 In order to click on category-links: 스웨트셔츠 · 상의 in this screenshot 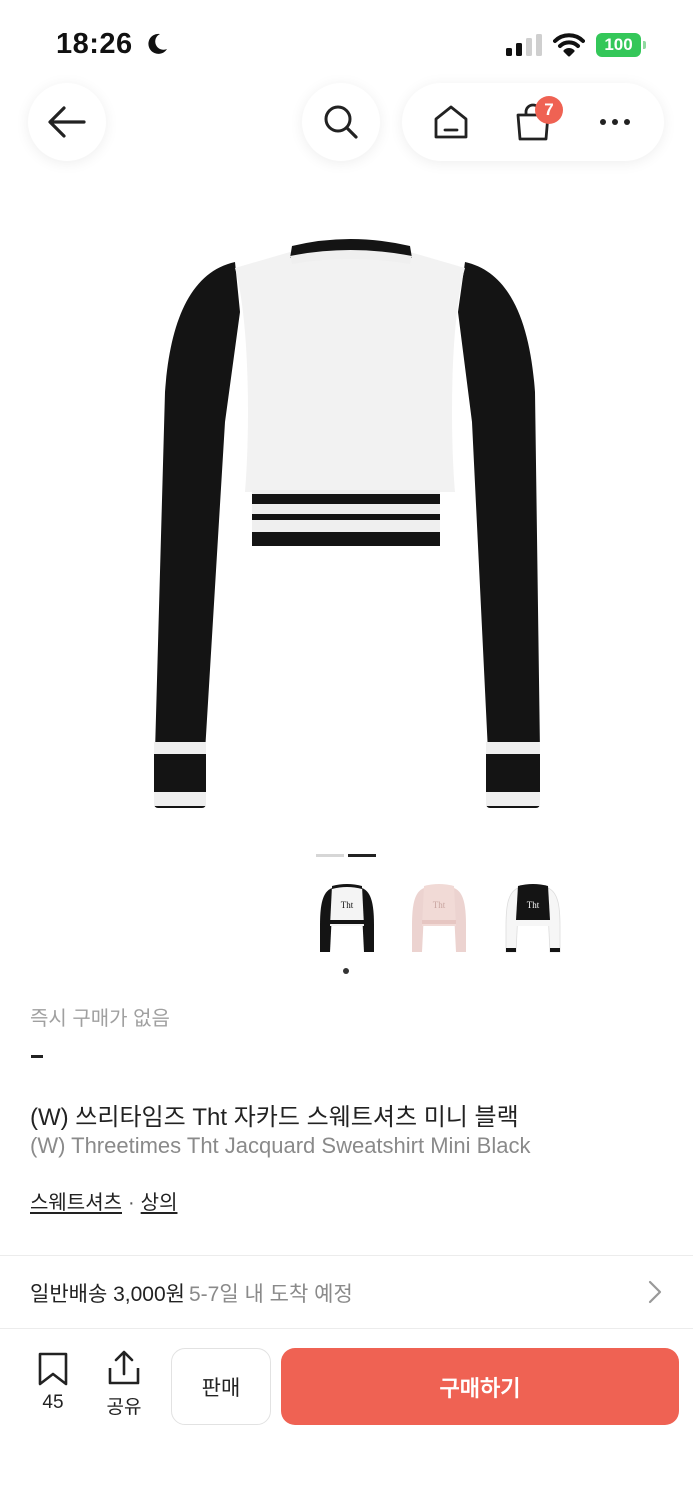, I will do `click(103, 1200)`.